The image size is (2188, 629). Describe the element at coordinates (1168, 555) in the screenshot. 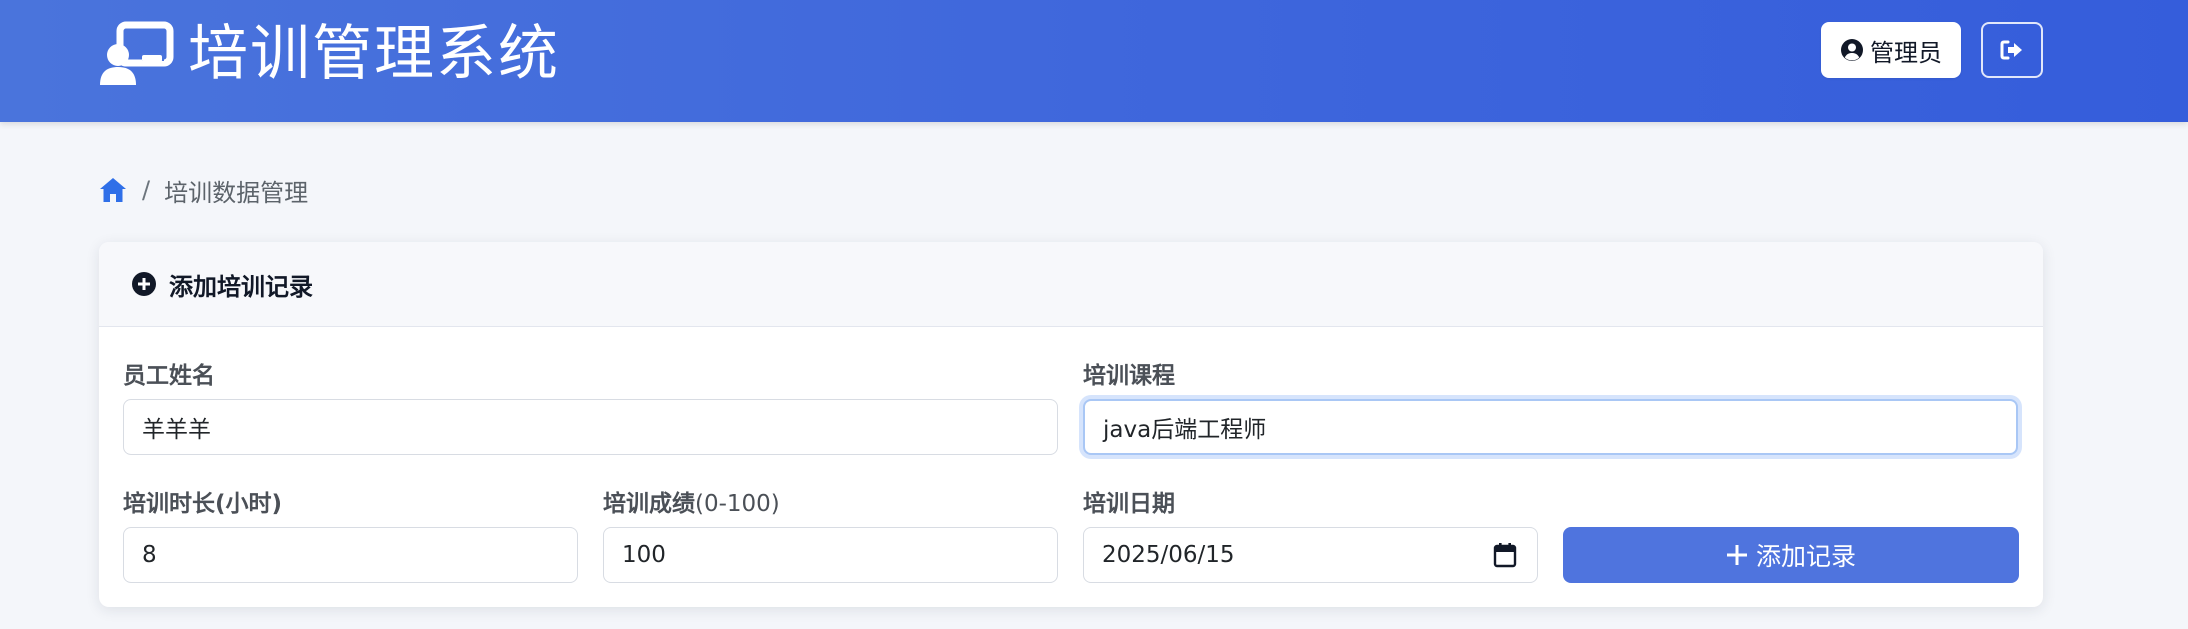

I see `date-value: 2025/06/15` at that location.